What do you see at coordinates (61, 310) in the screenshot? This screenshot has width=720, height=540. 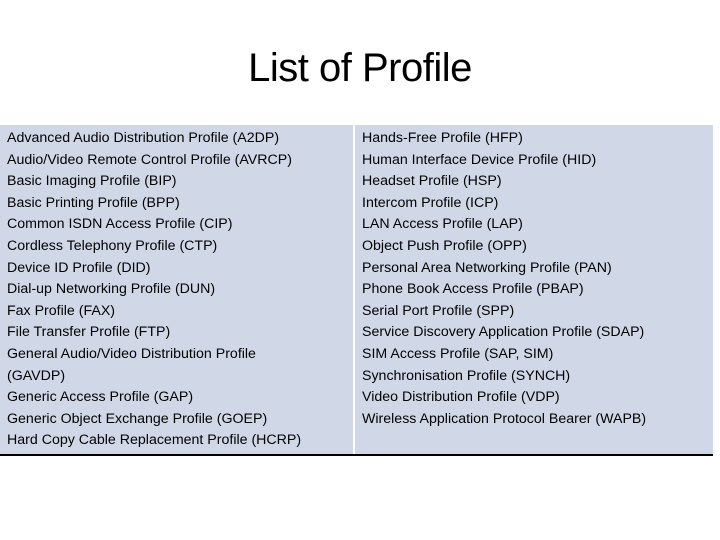 I see `profile-item: Fax Profile (FAX)` at bounding box center [61, 310].